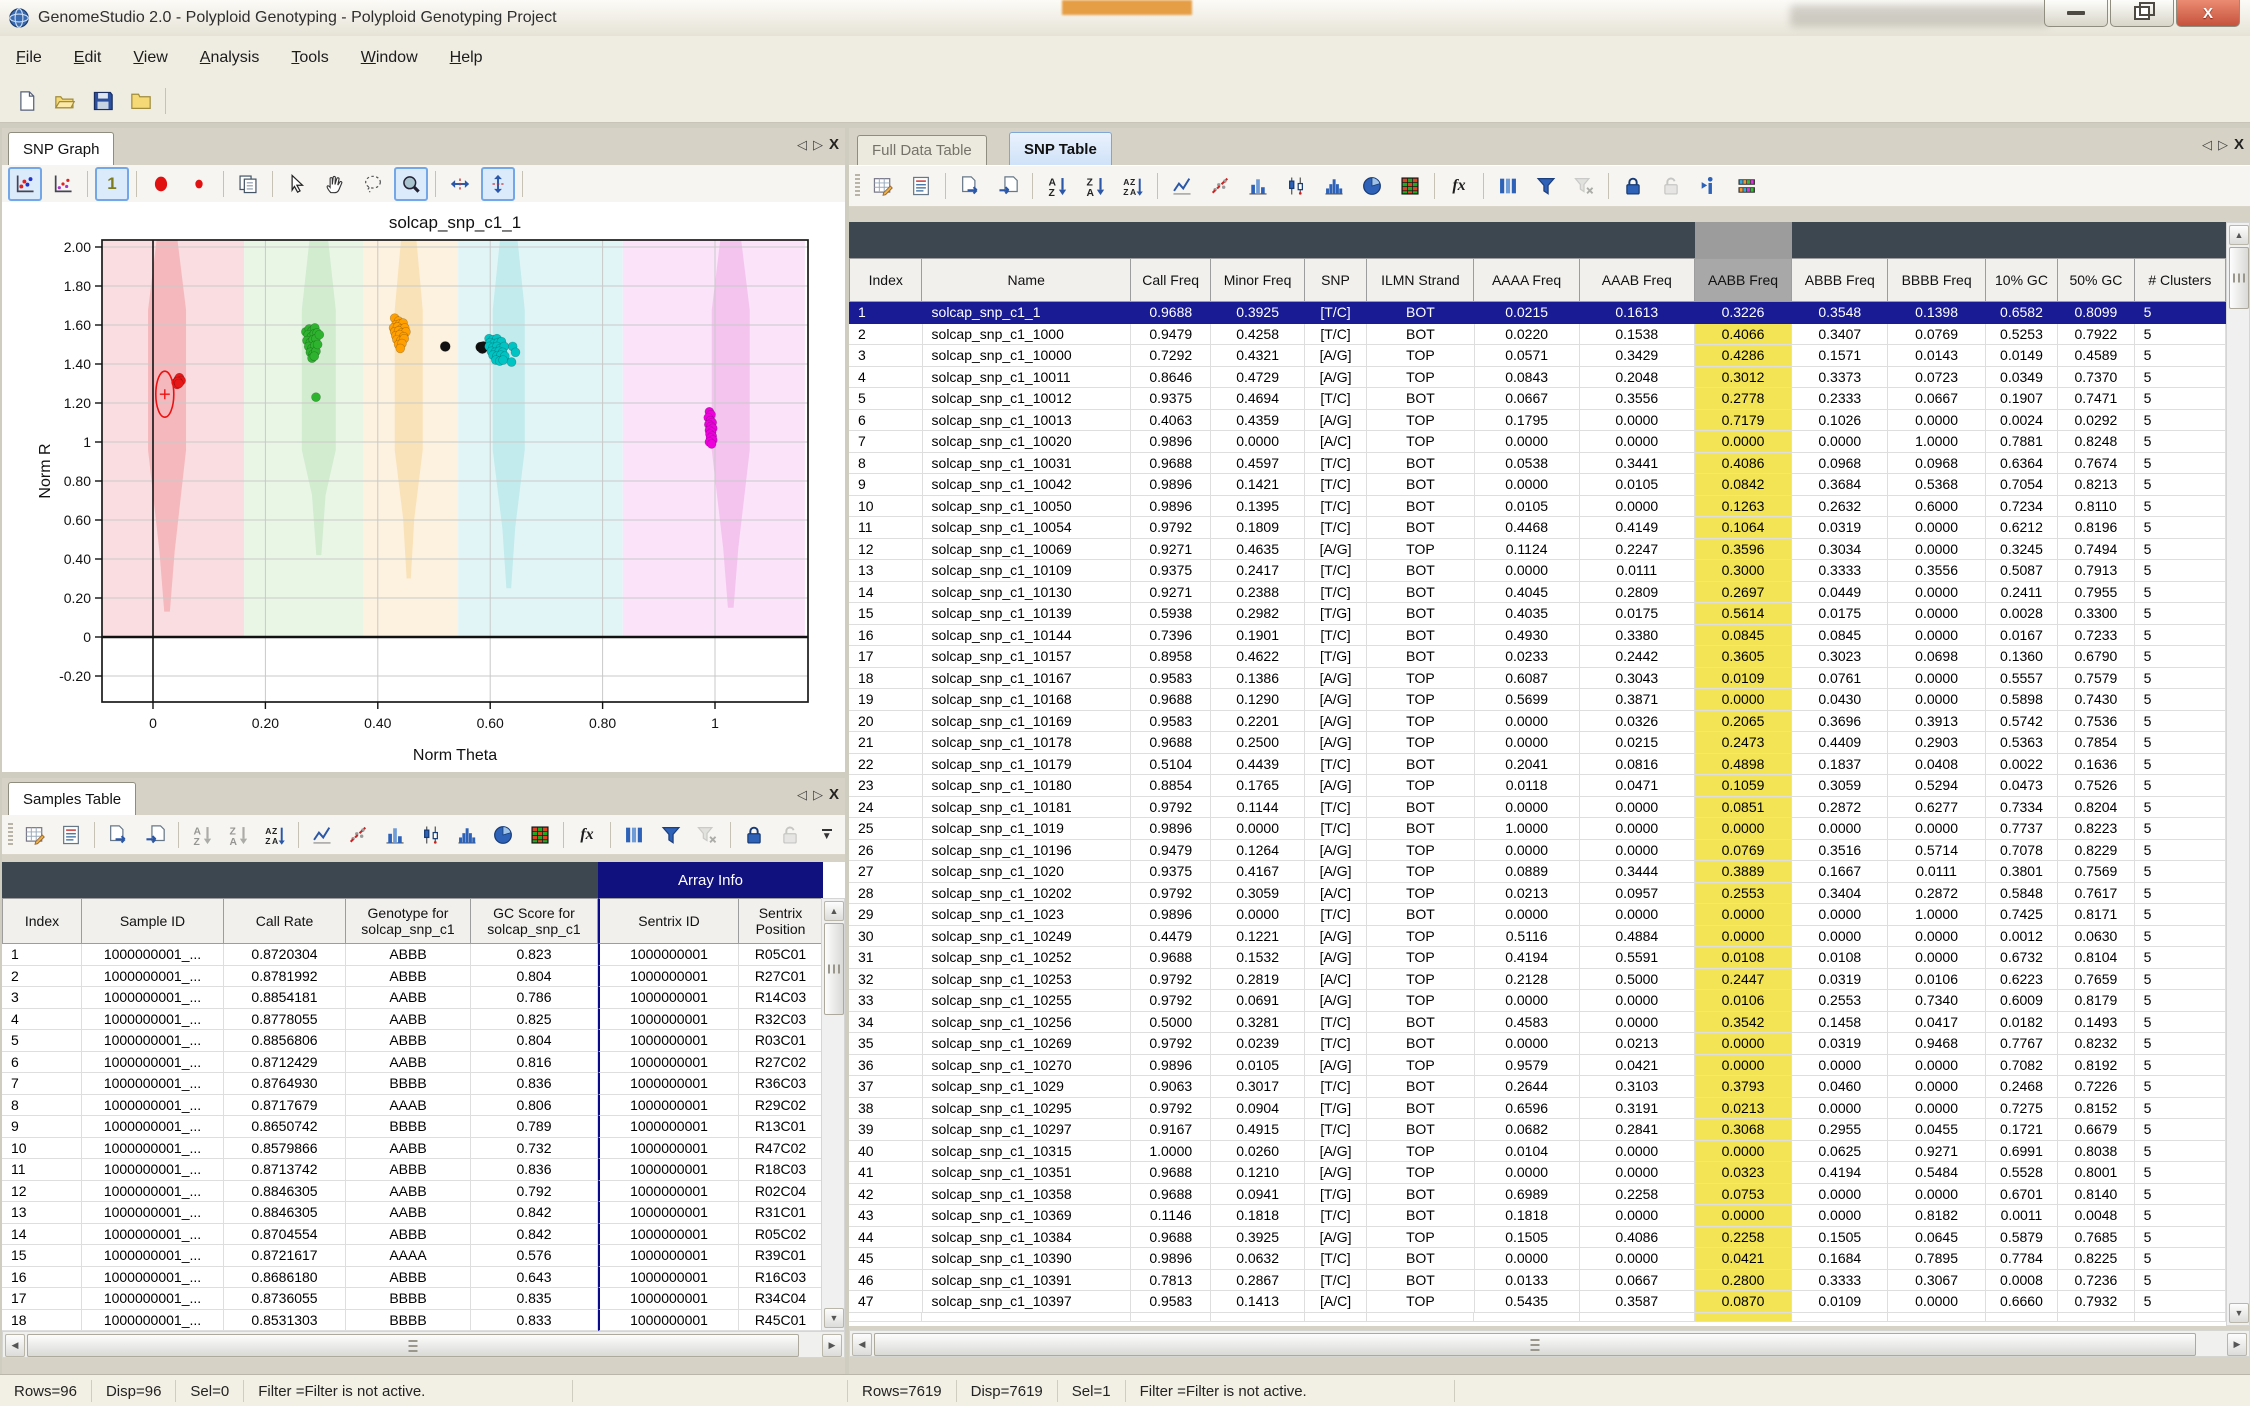  Describe the element at coordinates (153, 921) in the screenshot. I see `column-header-sample-id: Sample ID` at that location.